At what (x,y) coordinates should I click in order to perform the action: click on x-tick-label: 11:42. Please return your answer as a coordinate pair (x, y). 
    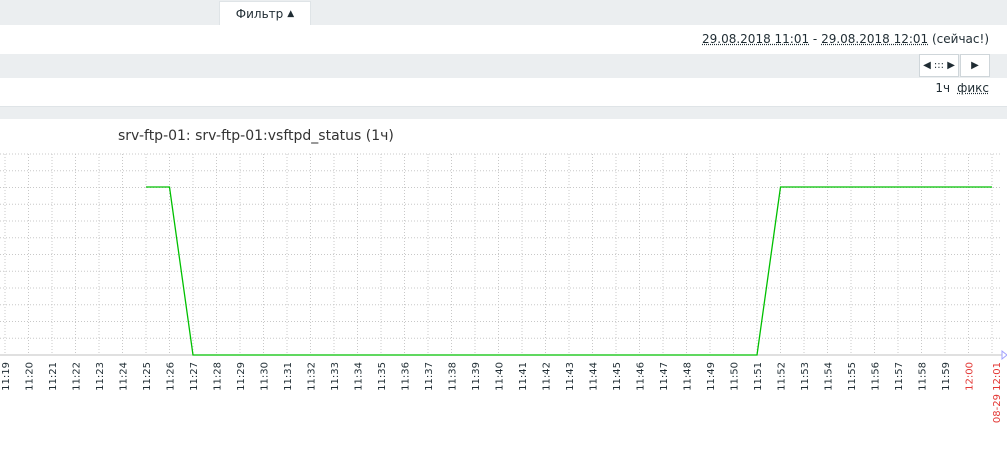
    Looking at the image, I should click on (547, 376).